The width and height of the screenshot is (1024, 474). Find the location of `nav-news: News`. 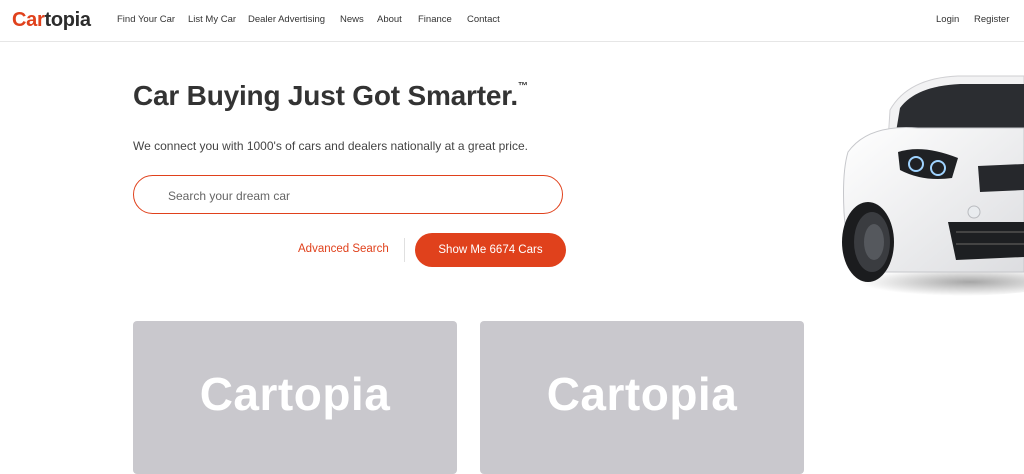

nav-news: News is located at coordinates (352, 19).